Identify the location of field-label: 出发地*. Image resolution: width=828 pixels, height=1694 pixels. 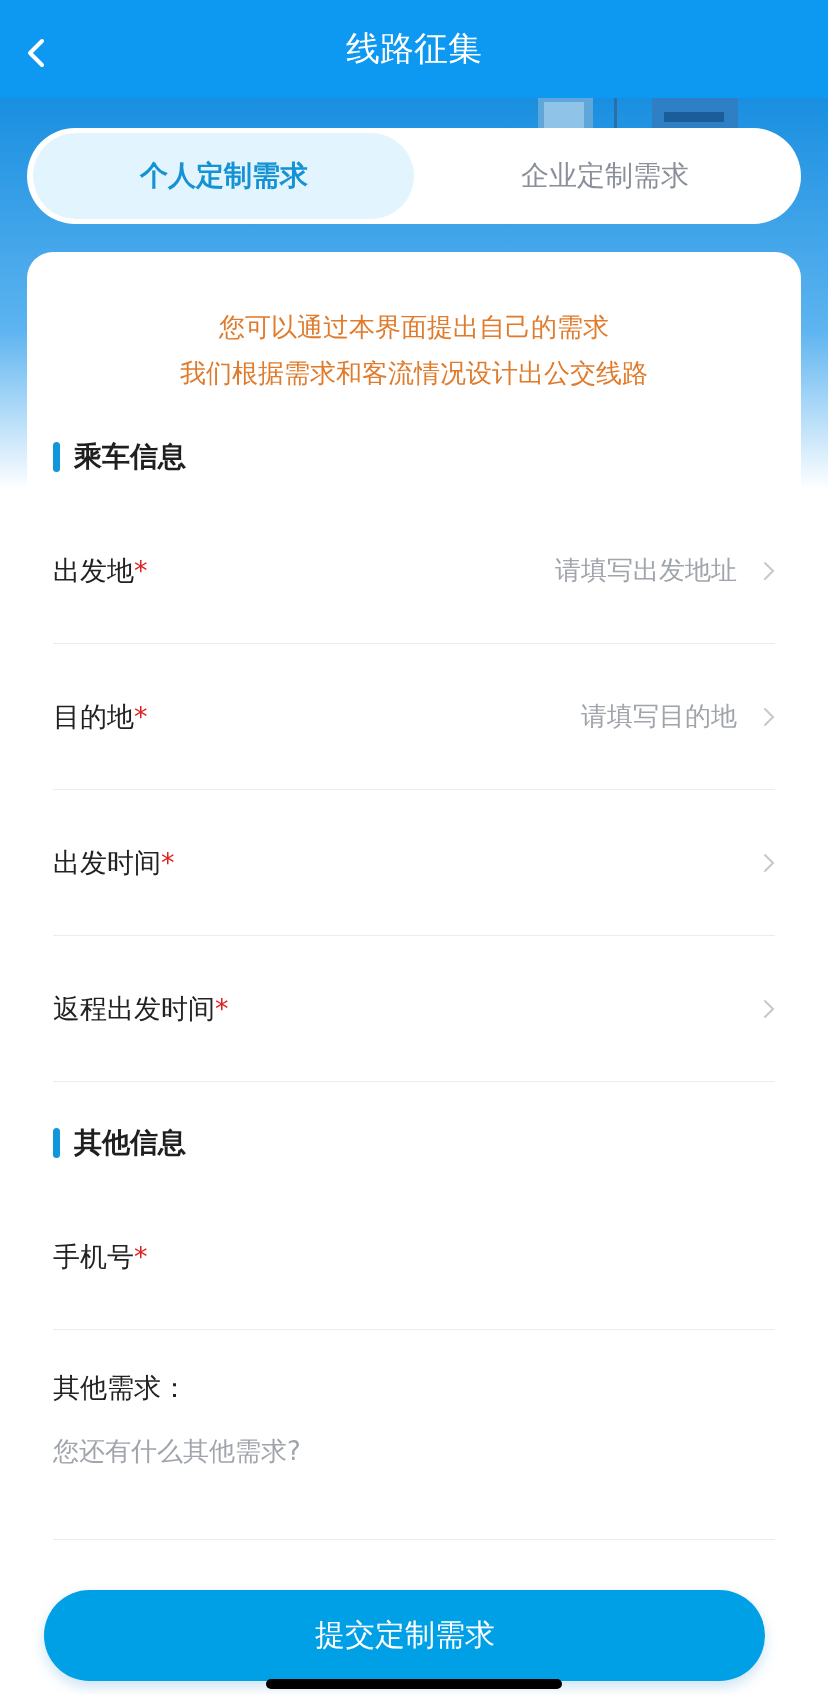
(100, 570).